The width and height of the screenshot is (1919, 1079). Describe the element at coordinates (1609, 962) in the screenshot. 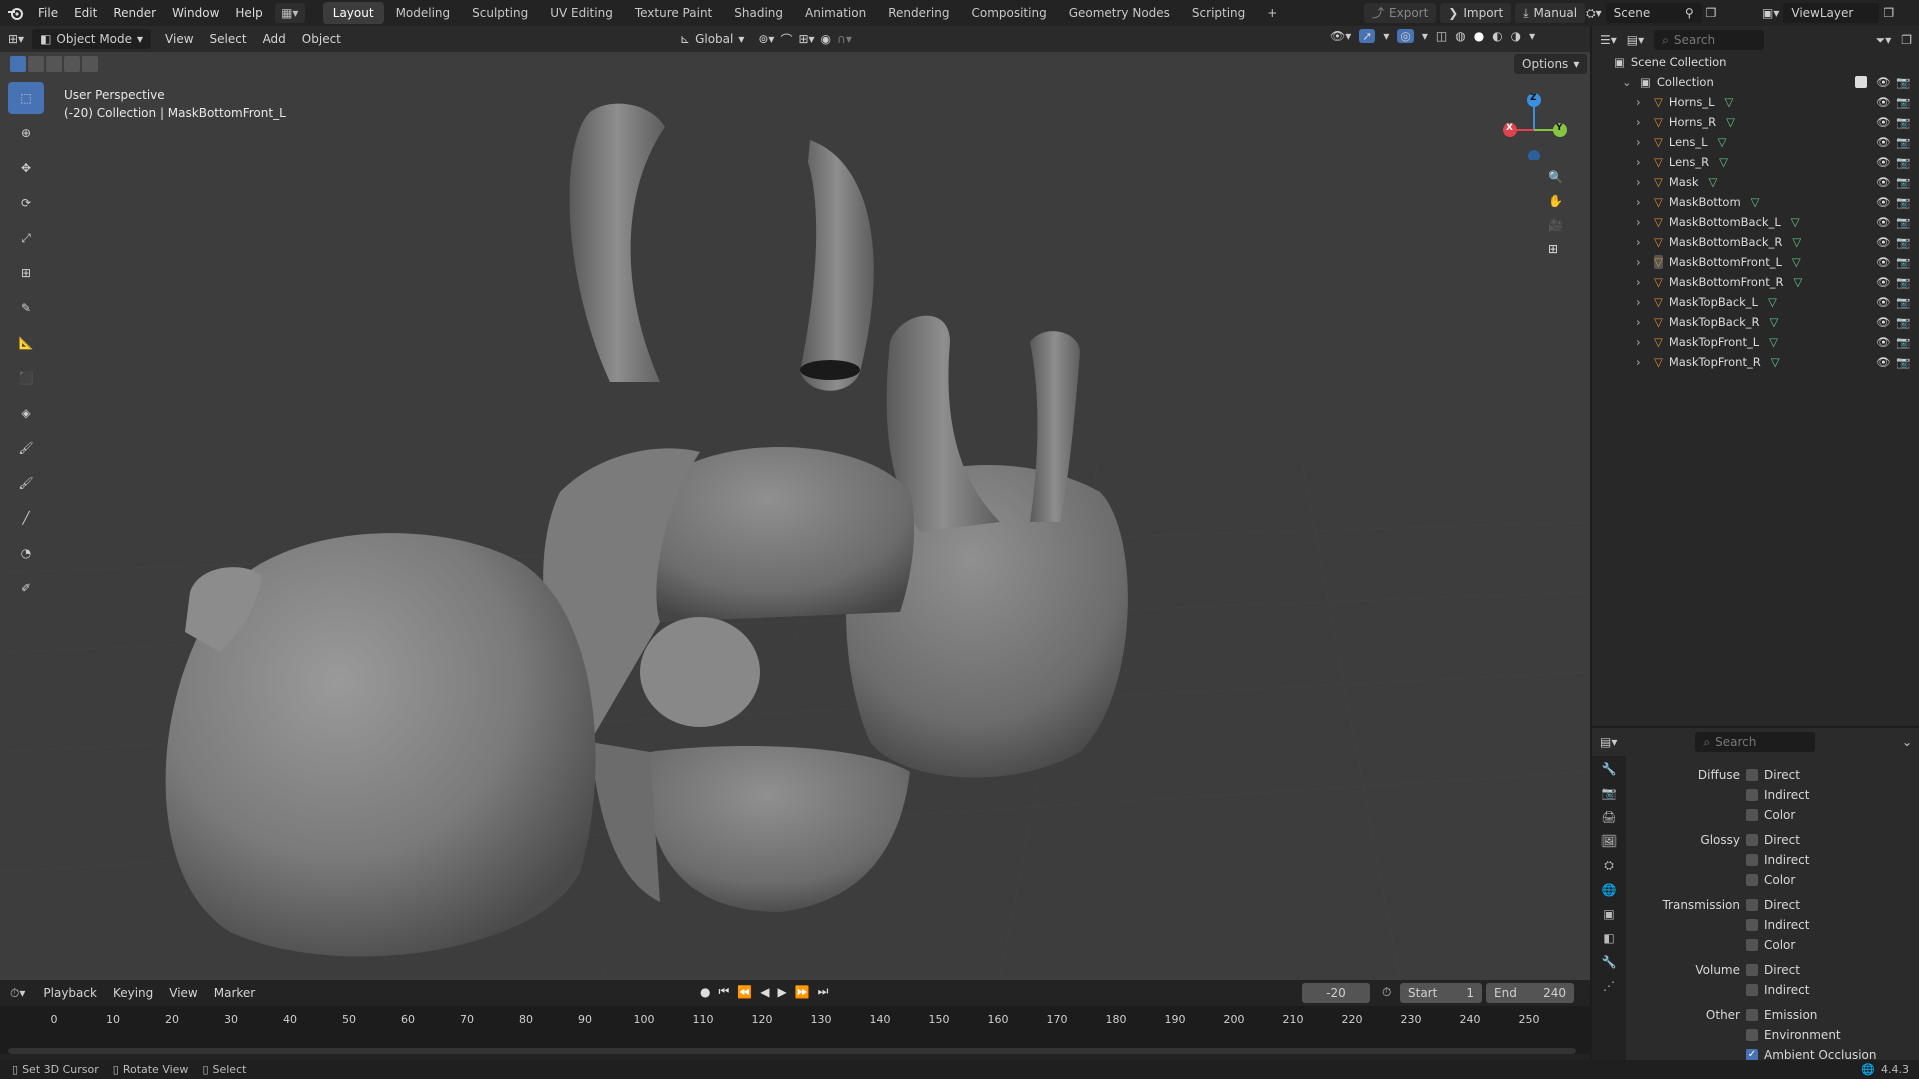

I see `modifier-tab-icon: 🔧` at that location.